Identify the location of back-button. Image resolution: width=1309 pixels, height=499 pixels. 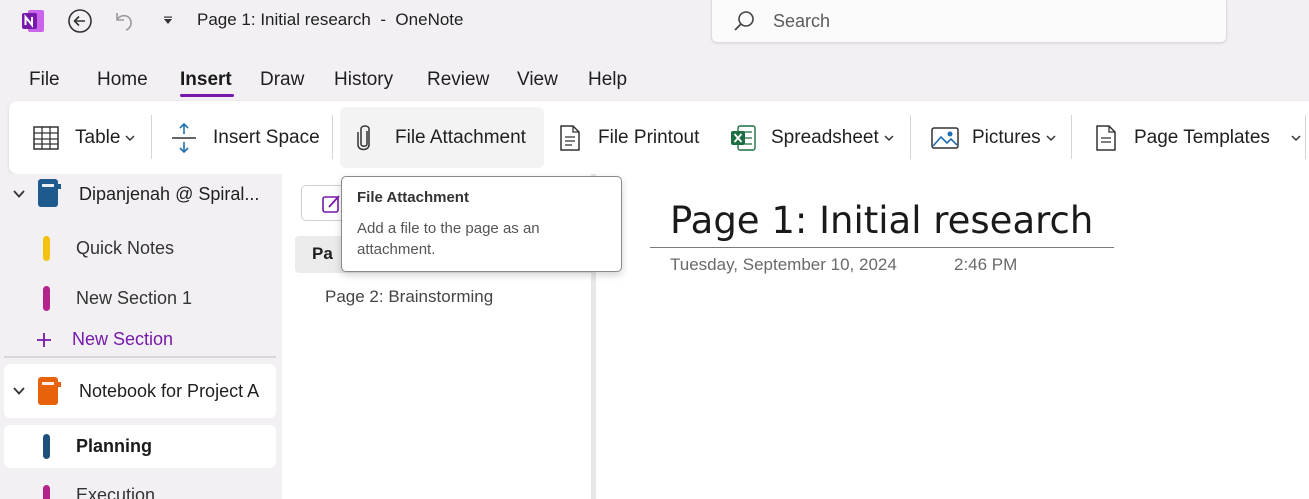
(80, 21).